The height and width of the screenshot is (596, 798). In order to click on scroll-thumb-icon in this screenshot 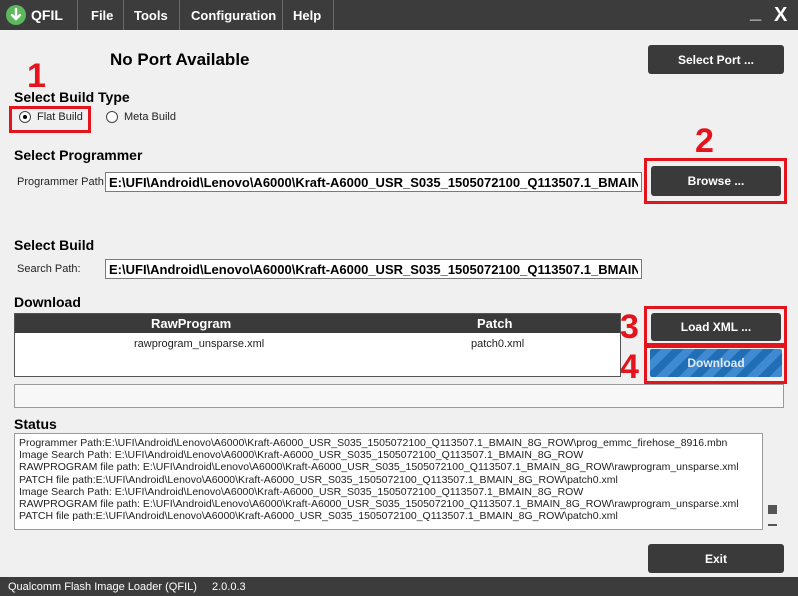, I will do `click(772, 509)`.